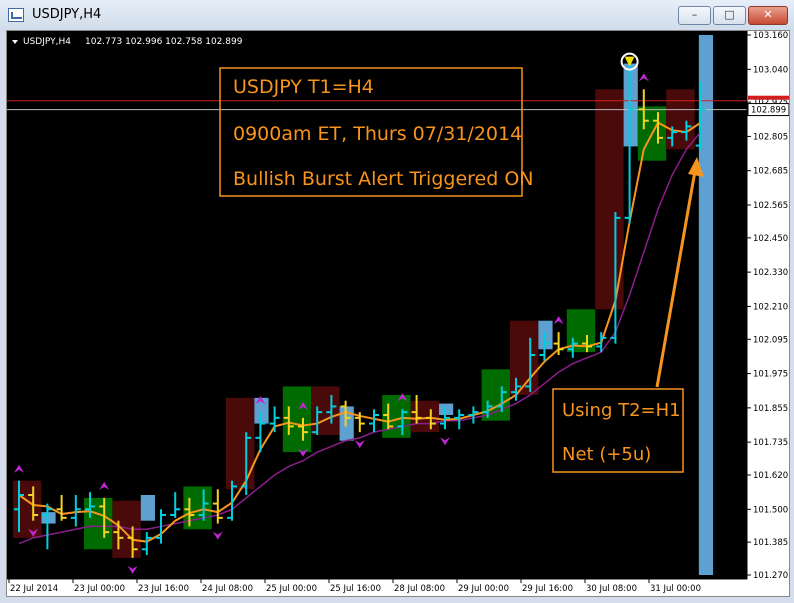  I want to click on triangle-down-icon, so click(15, 42).